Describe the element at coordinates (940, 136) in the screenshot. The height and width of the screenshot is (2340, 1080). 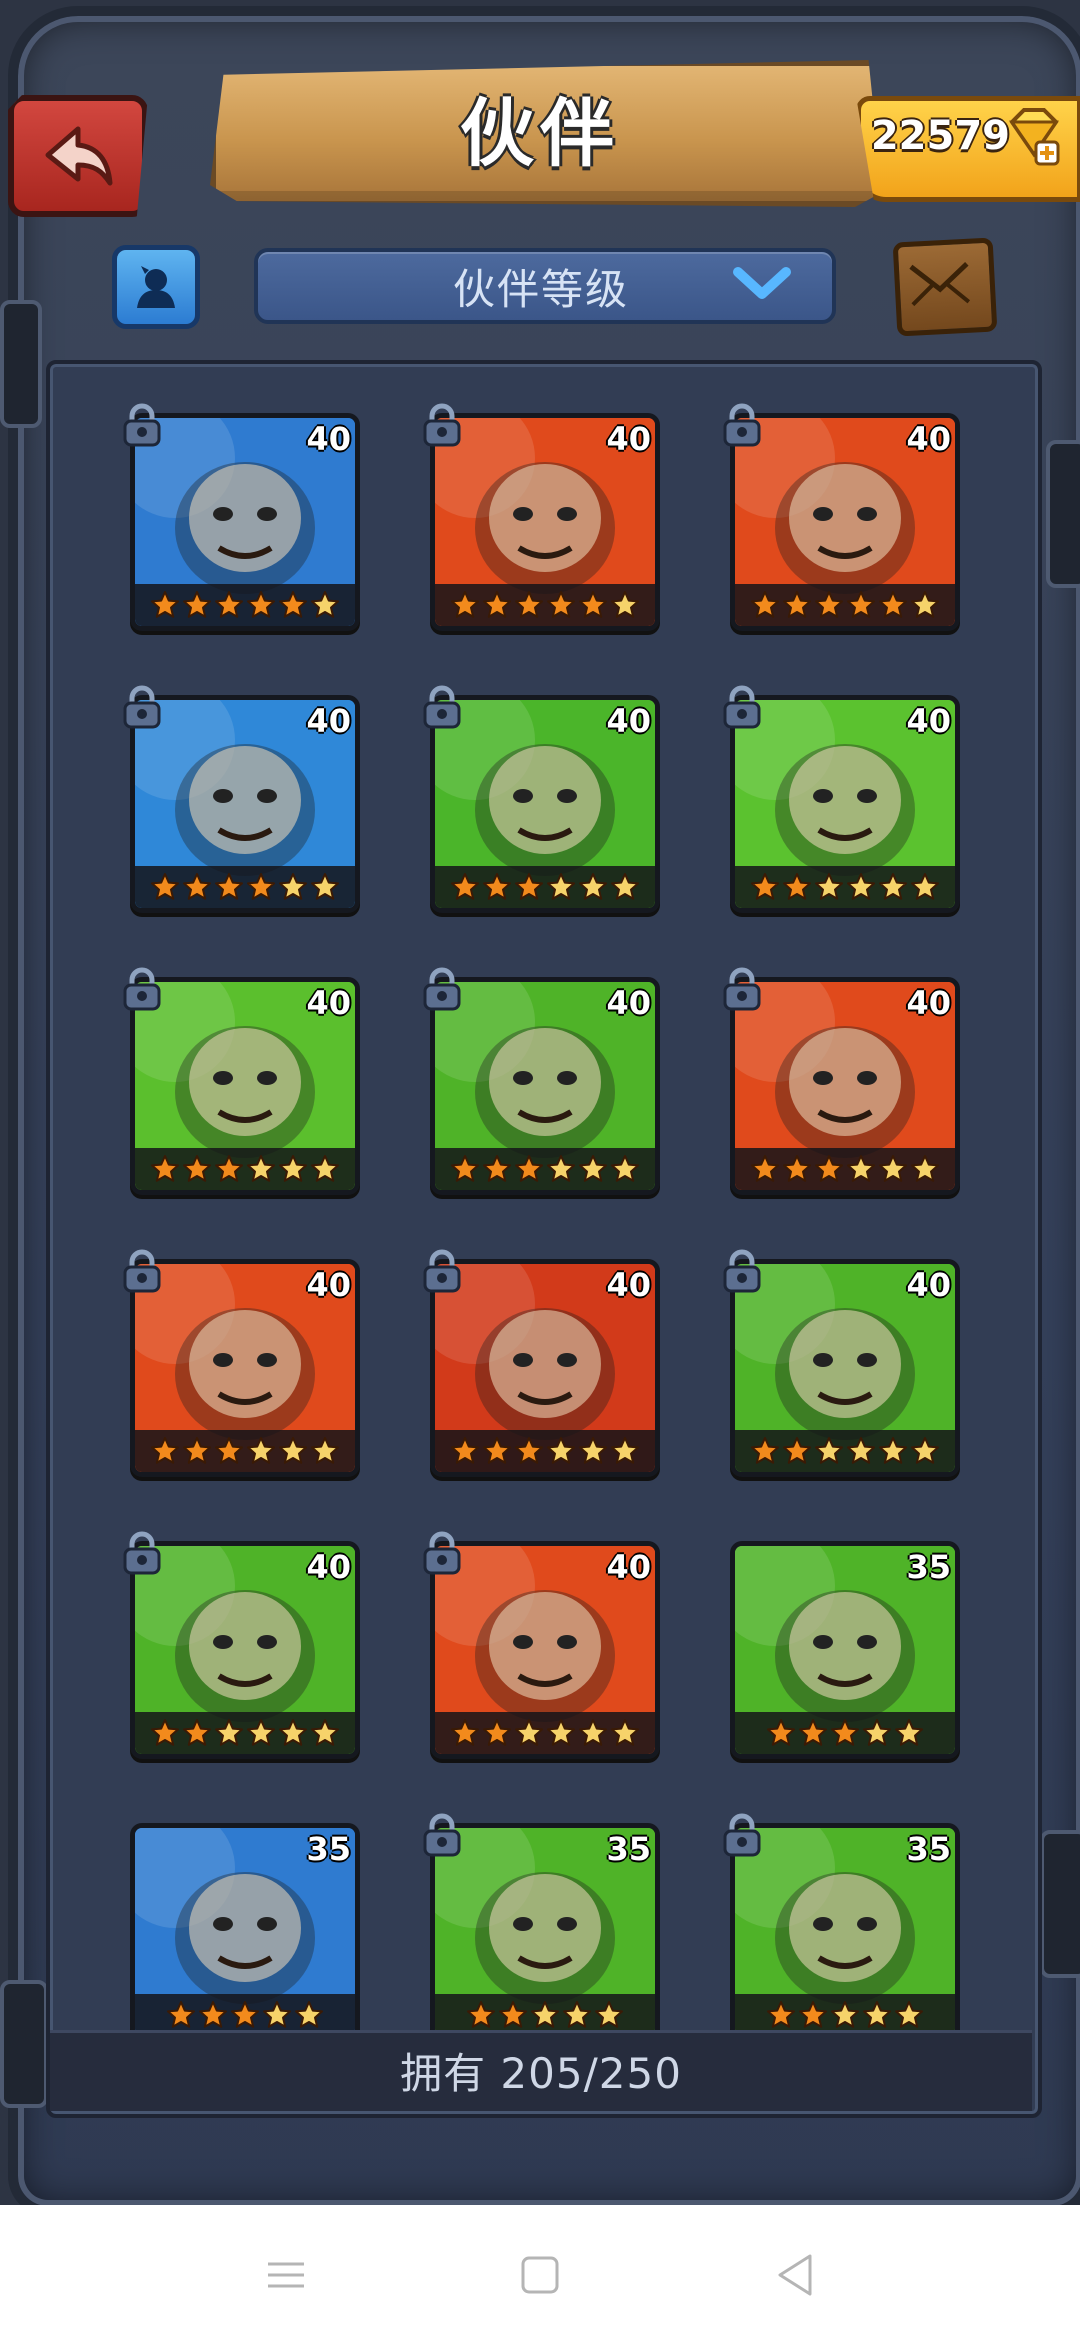
I see `gold-count: 22579` at that location.